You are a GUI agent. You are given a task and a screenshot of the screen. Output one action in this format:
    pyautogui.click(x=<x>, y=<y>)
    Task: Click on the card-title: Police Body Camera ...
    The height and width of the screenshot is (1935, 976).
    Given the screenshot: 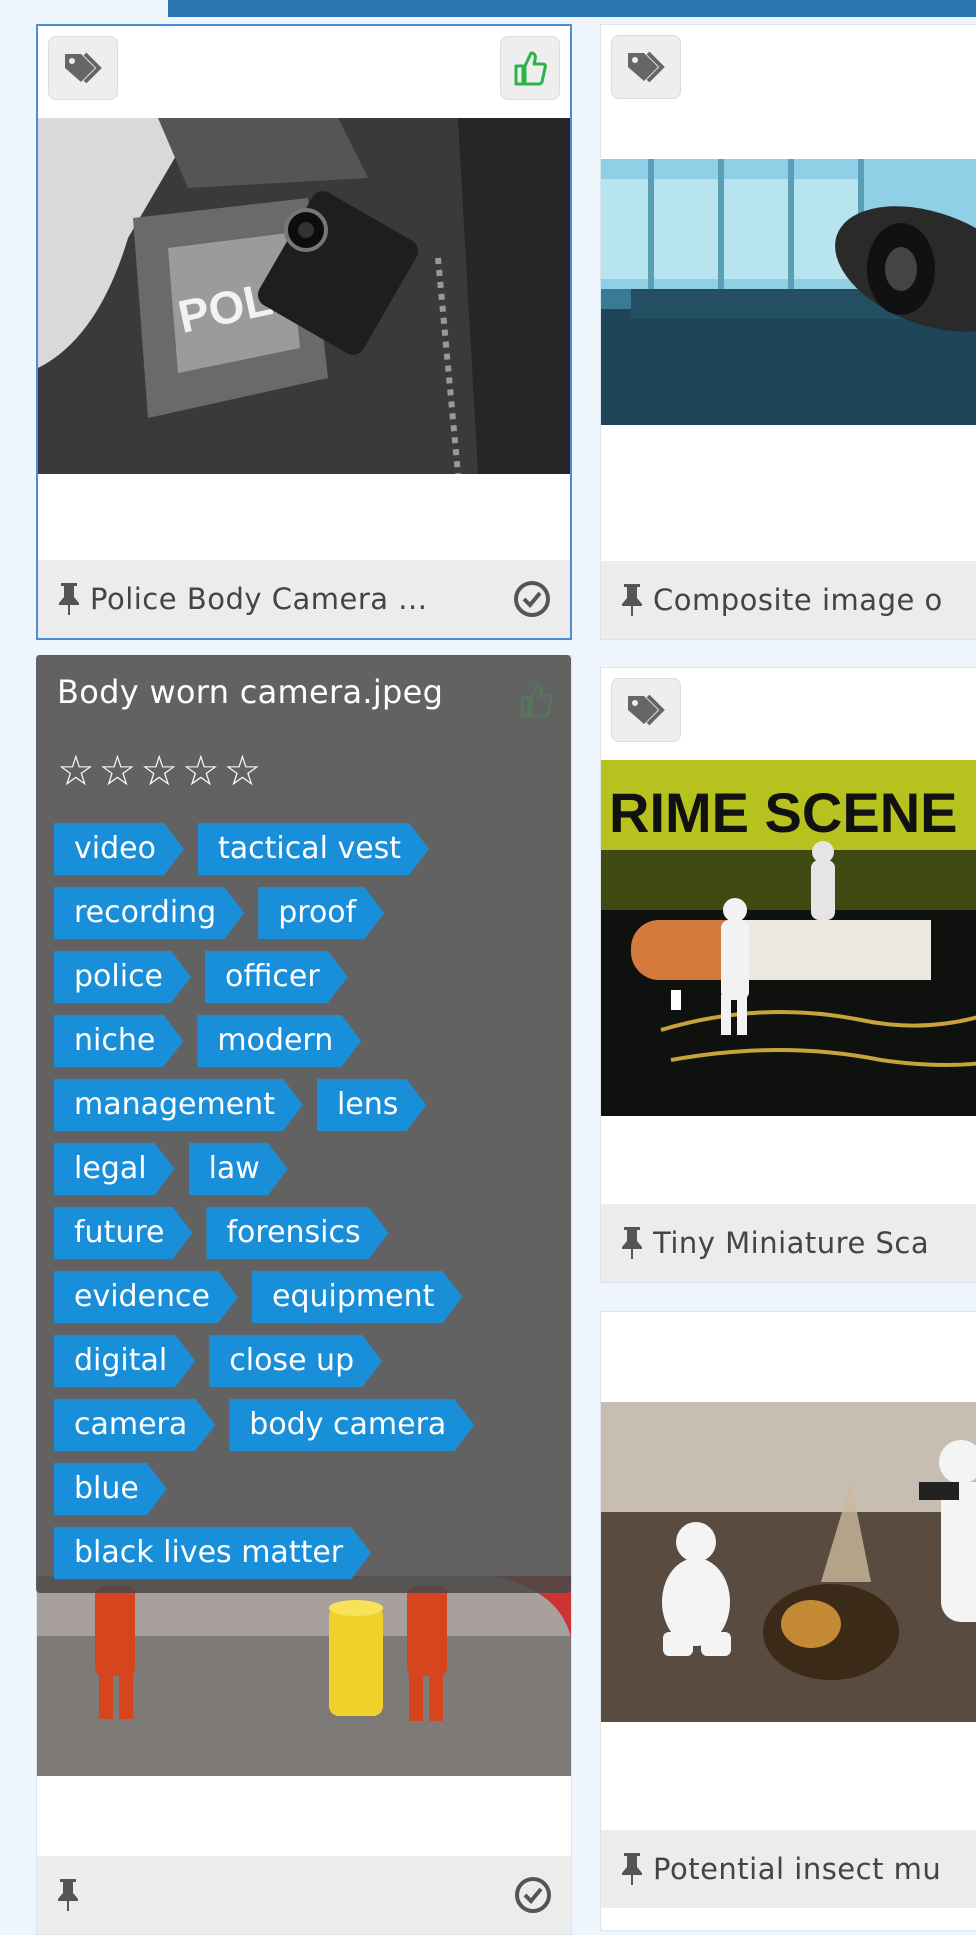 What is the action you would take?
    pyautogui.click(x=259, y=599)
    